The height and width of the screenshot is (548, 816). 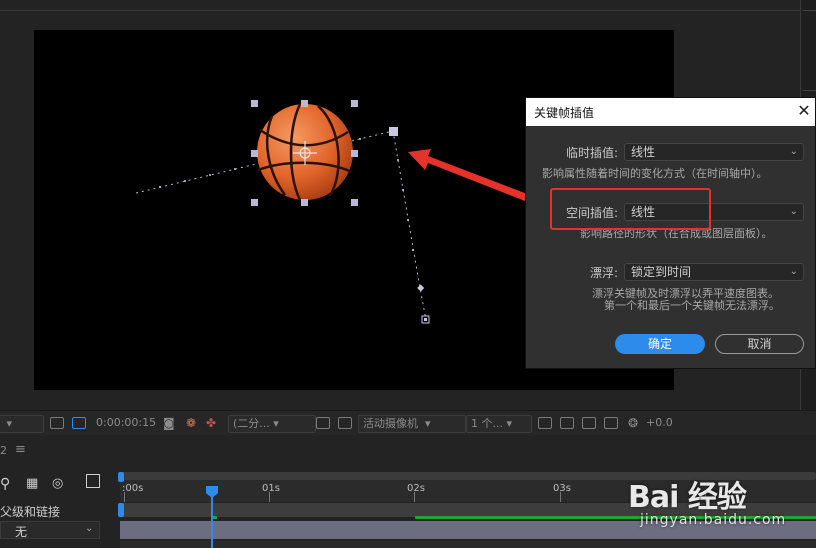 I want to click on channel-icon: ✤, so click(x=211, y=423).